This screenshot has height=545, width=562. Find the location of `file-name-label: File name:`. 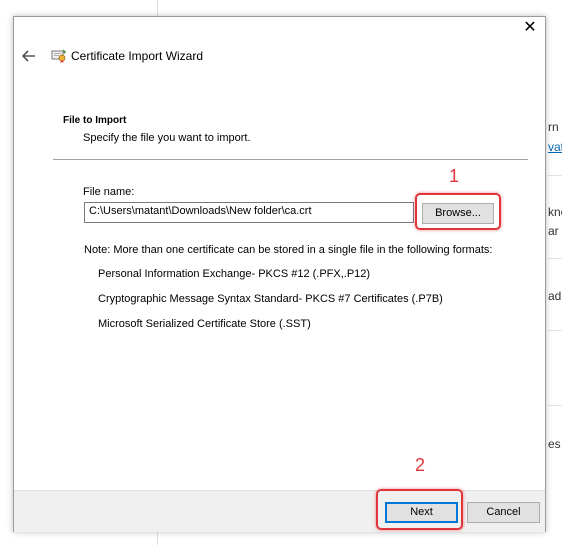

file-name-label: File name: is located at coordinates (109, 192).